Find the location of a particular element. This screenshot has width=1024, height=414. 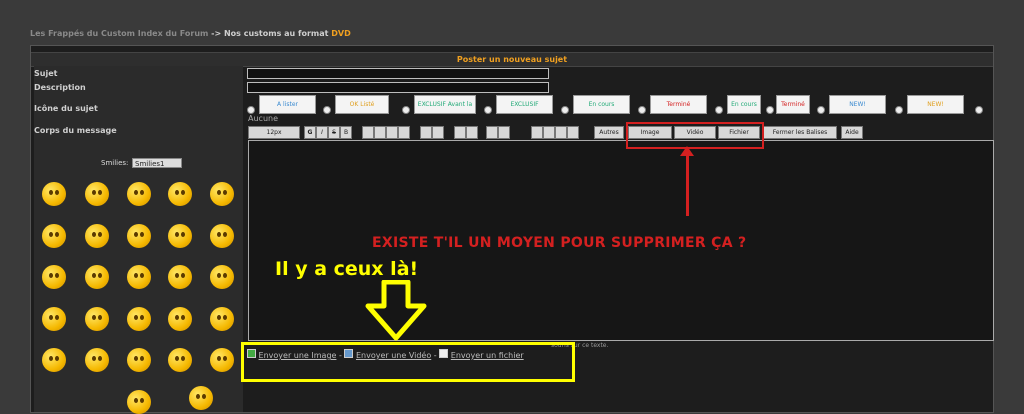

help-button: Aide is located at coordinates (852, 132).